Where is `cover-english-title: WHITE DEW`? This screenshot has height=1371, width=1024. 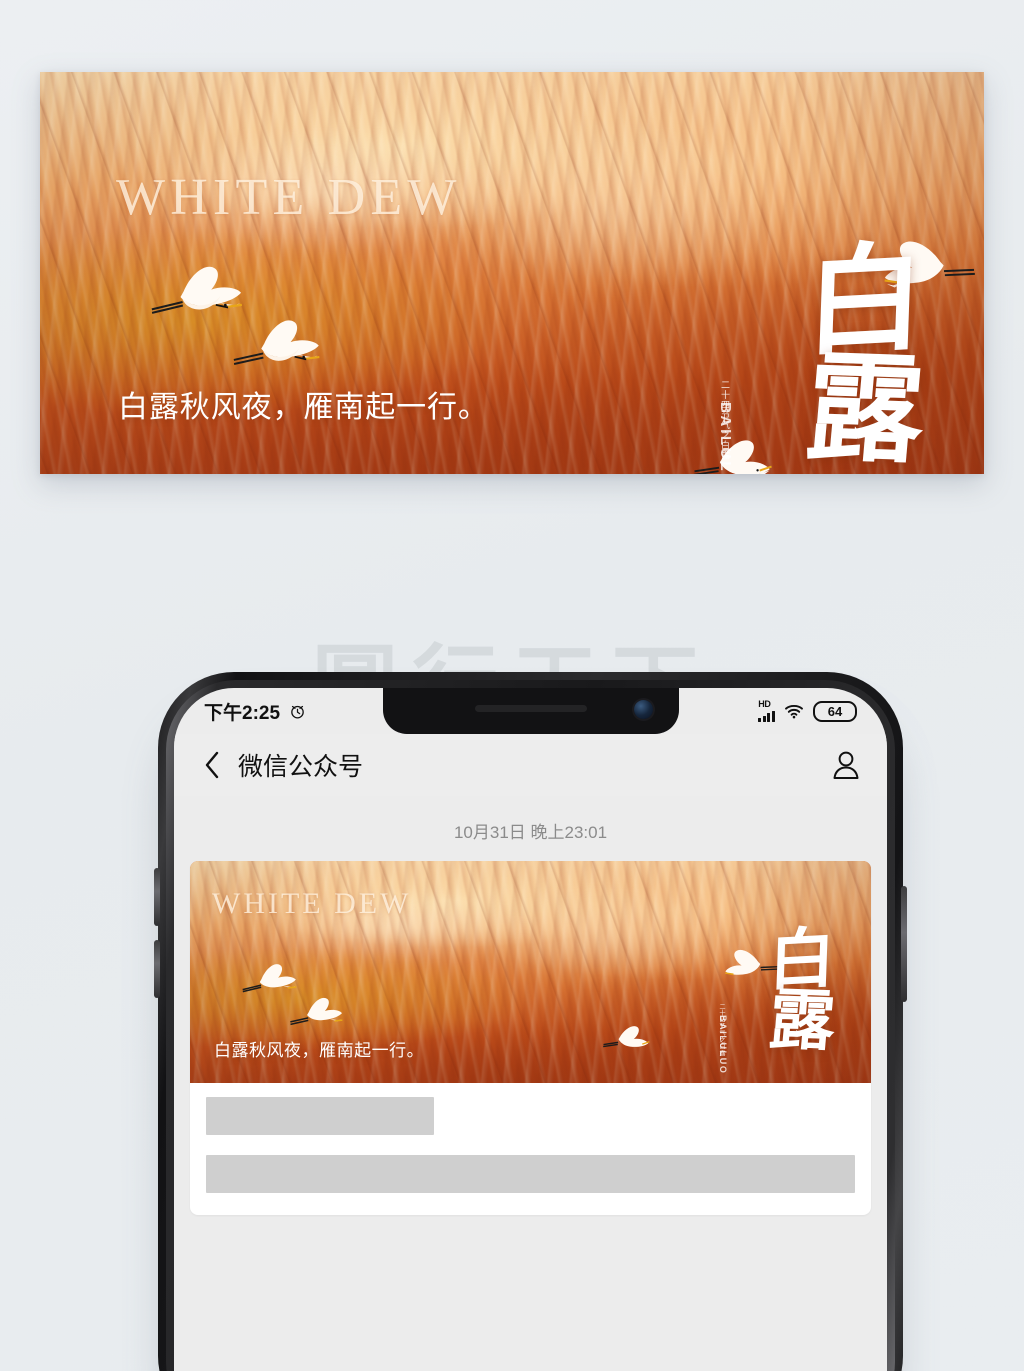
cover-english-title: WHITE DEW is located at coordinates (312, 903).